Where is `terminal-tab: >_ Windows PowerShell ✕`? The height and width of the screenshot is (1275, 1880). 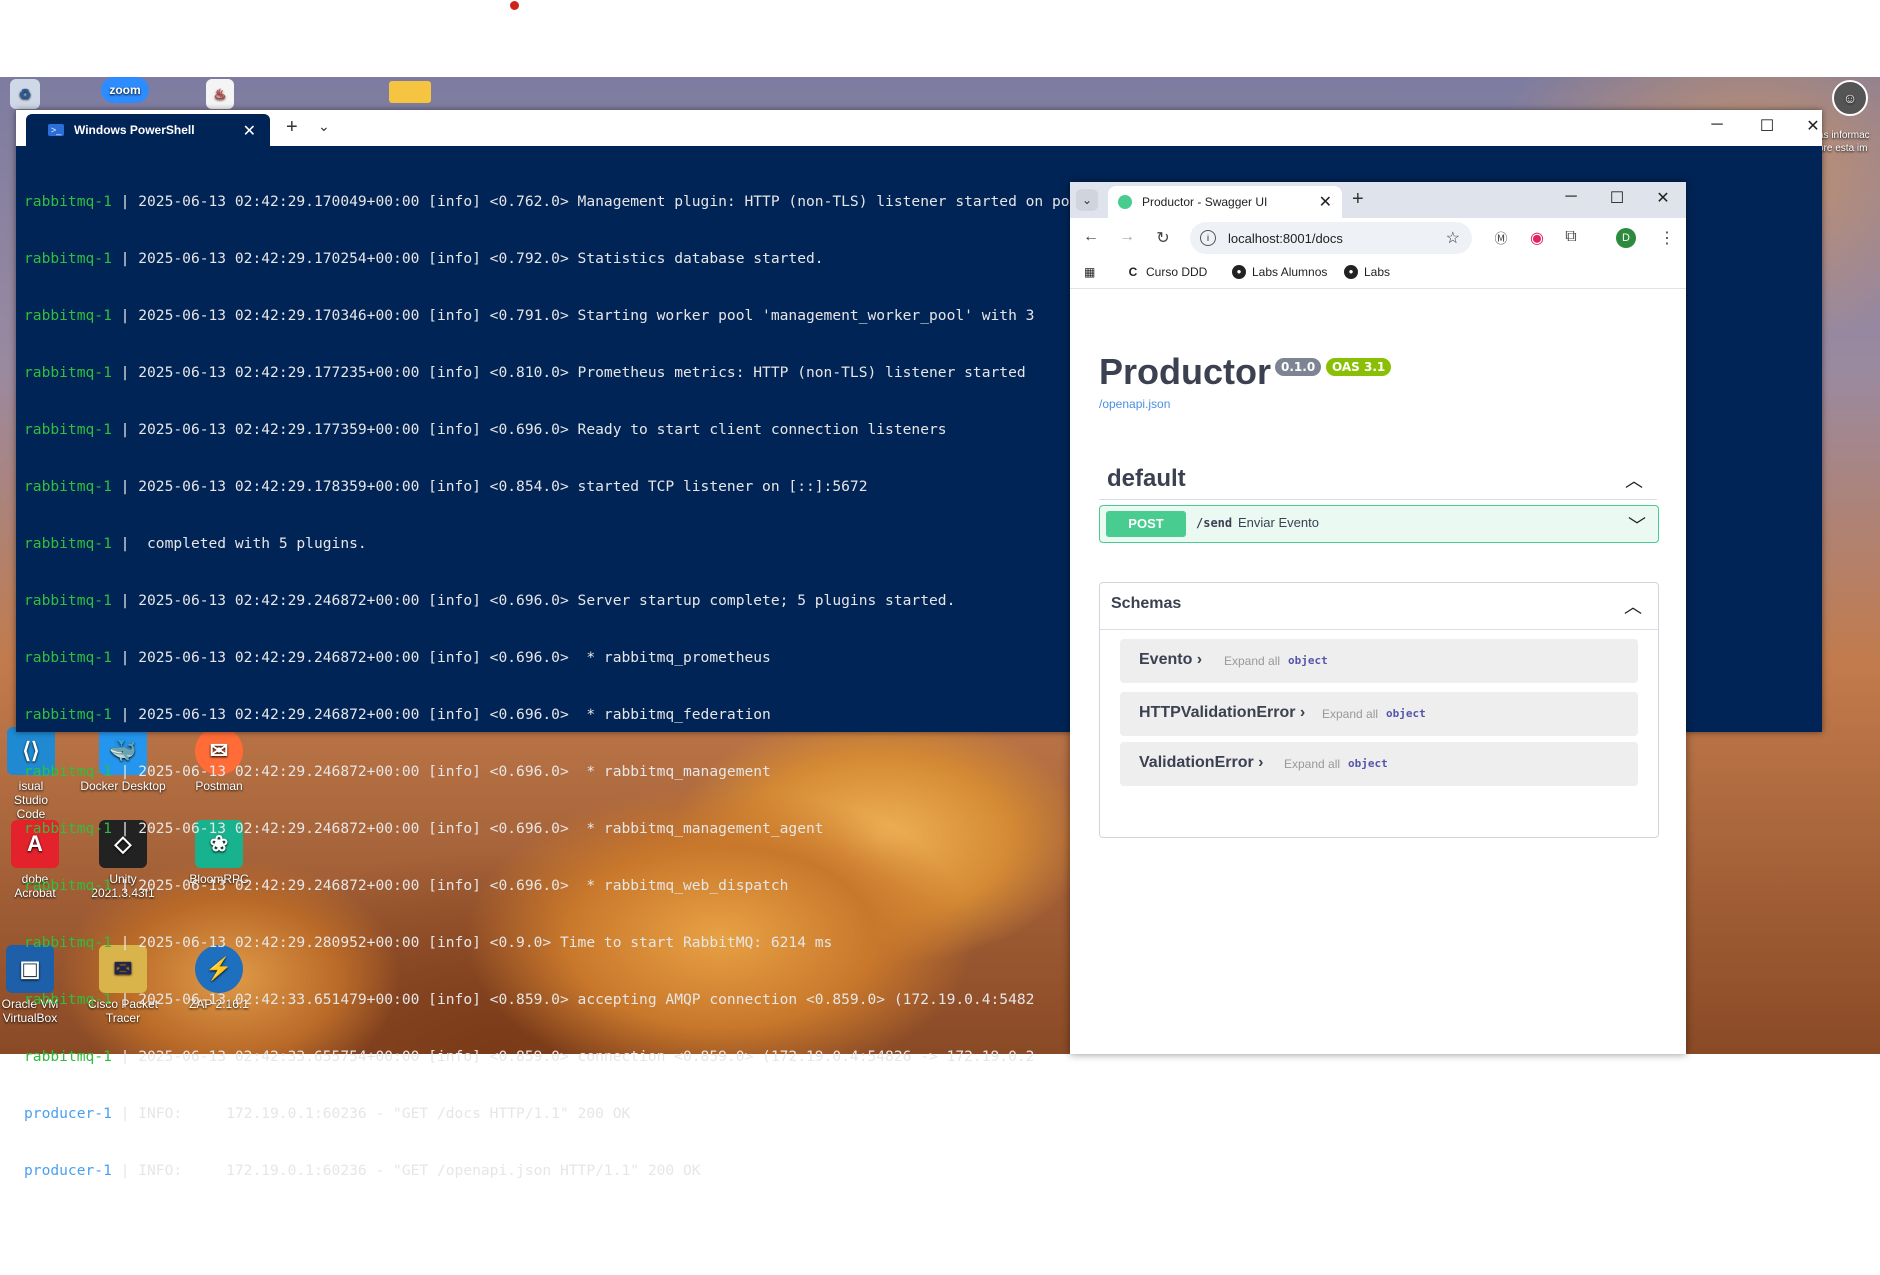
terminal-tab: >_ Windows PowerShell ✕ is located at coordinates (148, 130).